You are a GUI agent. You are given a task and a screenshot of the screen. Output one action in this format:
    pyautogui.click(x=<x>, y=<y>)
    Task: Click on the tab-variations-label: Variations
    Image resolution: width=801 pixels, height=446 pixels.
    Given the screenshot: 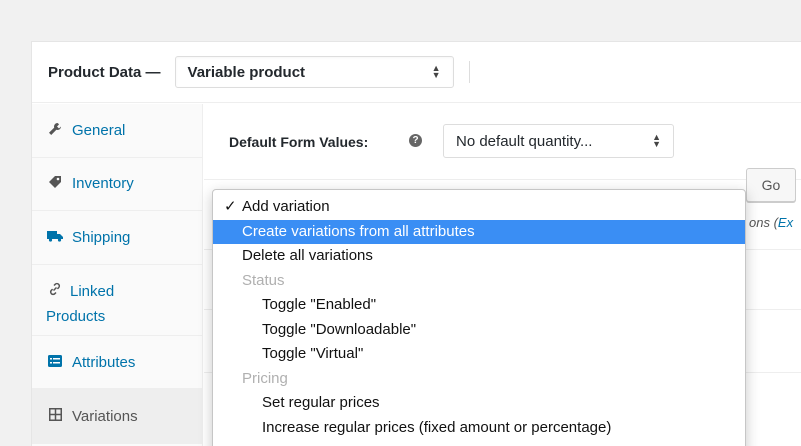 What is the action you would take?
    pyautogui.click(x=105, y=416)
    